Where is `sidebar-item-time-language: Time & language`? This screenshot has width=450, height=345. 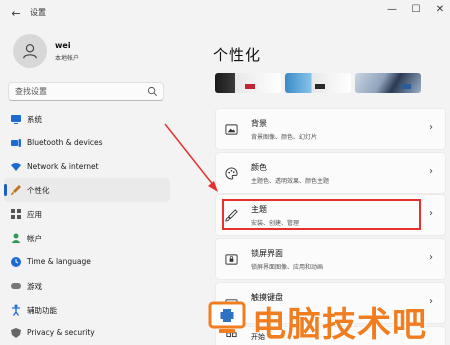
sidebar-item-time-language: Time & language is located at coordinates (87, 262).